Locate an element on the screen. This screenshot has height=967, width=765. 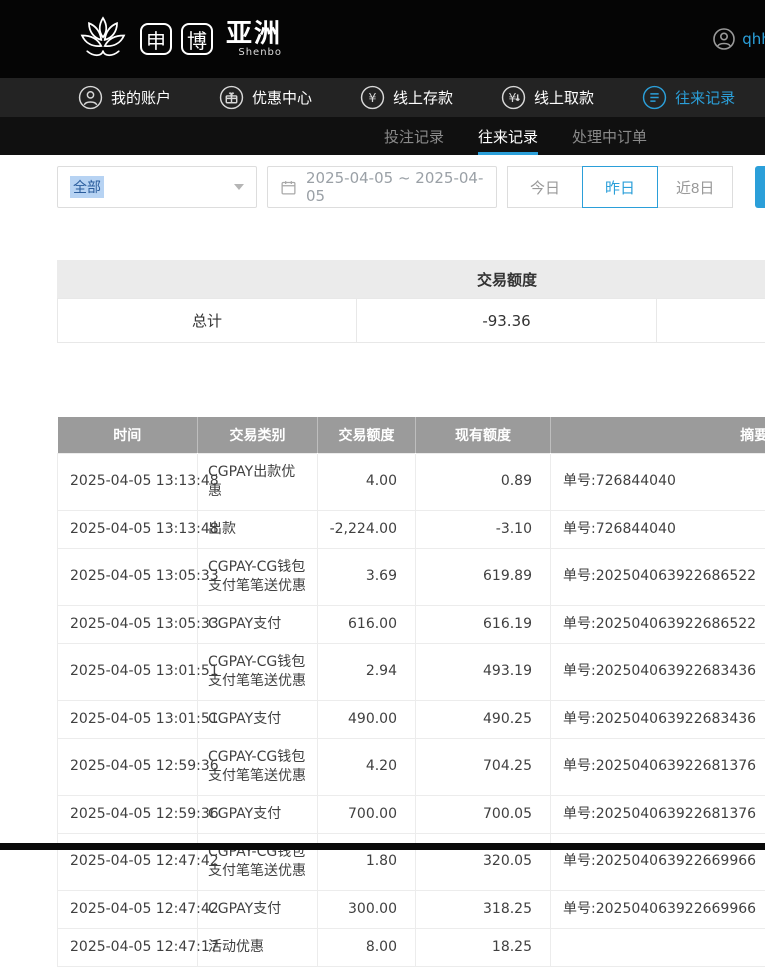
cell-type: 出款 is located at coordinates (258, 529).